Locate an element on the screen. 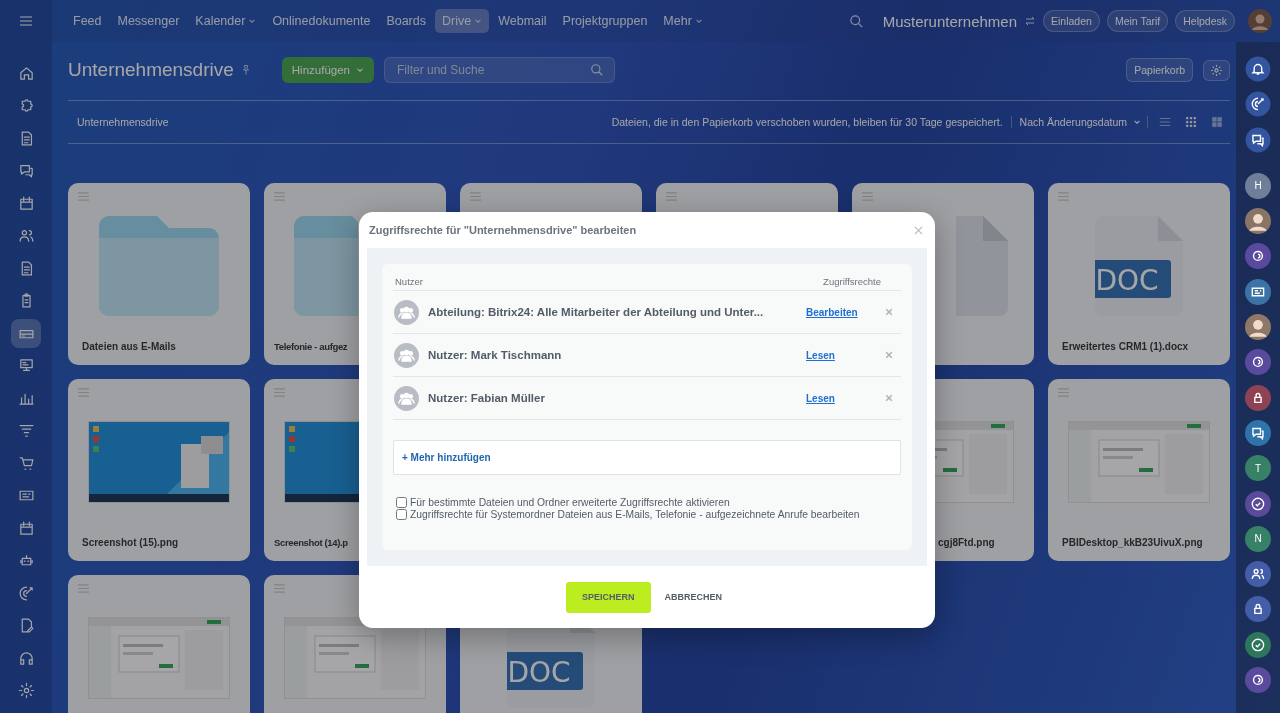 This screenshot has height=713, width=1280. cancel-button: ABBRECHEN is located at coordinates (693, 597).